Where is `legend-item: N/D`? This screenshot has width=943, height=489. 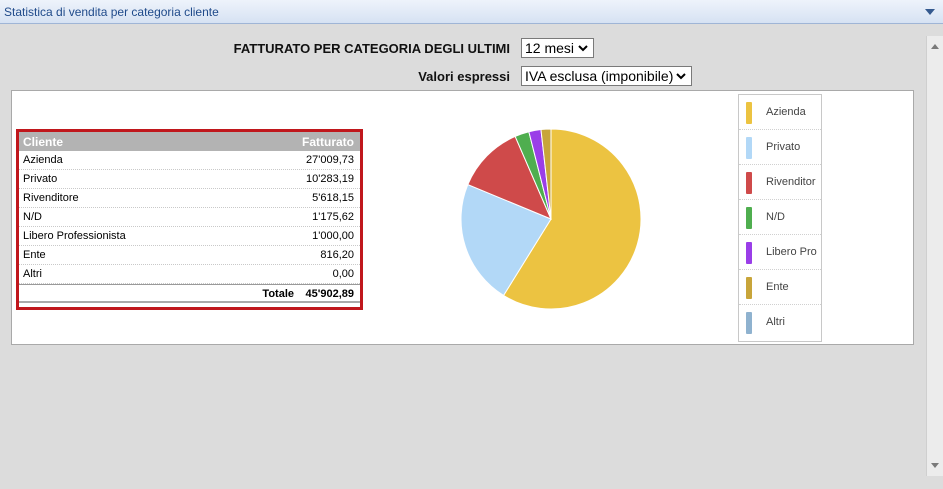 legend-item: N/D is located at coordinates (780, 217).